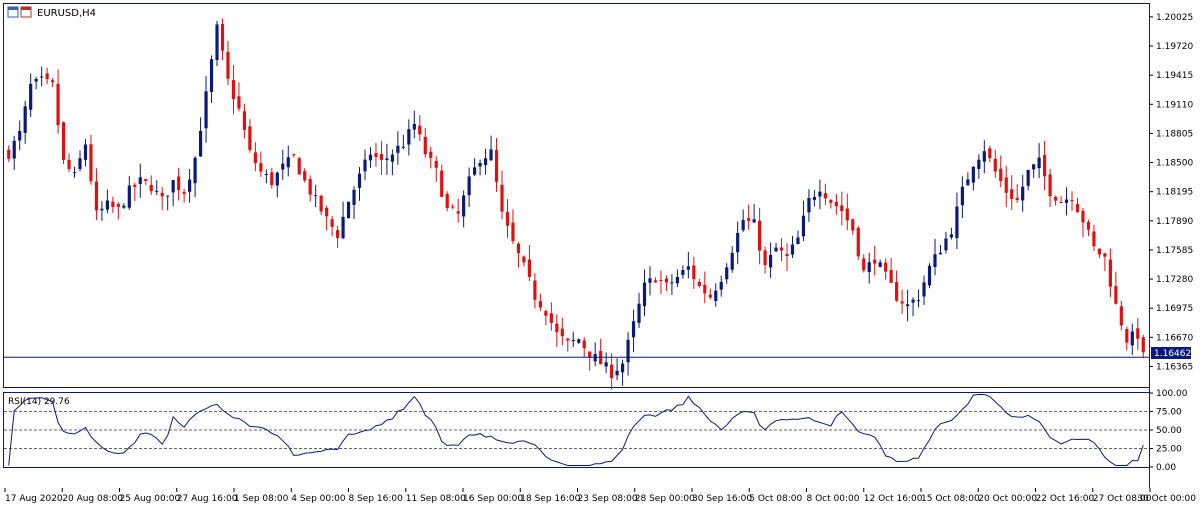 This screenshot has width=1200, height=514. I want to click on price-tick-label: 1.18195, so click(1174, 193).